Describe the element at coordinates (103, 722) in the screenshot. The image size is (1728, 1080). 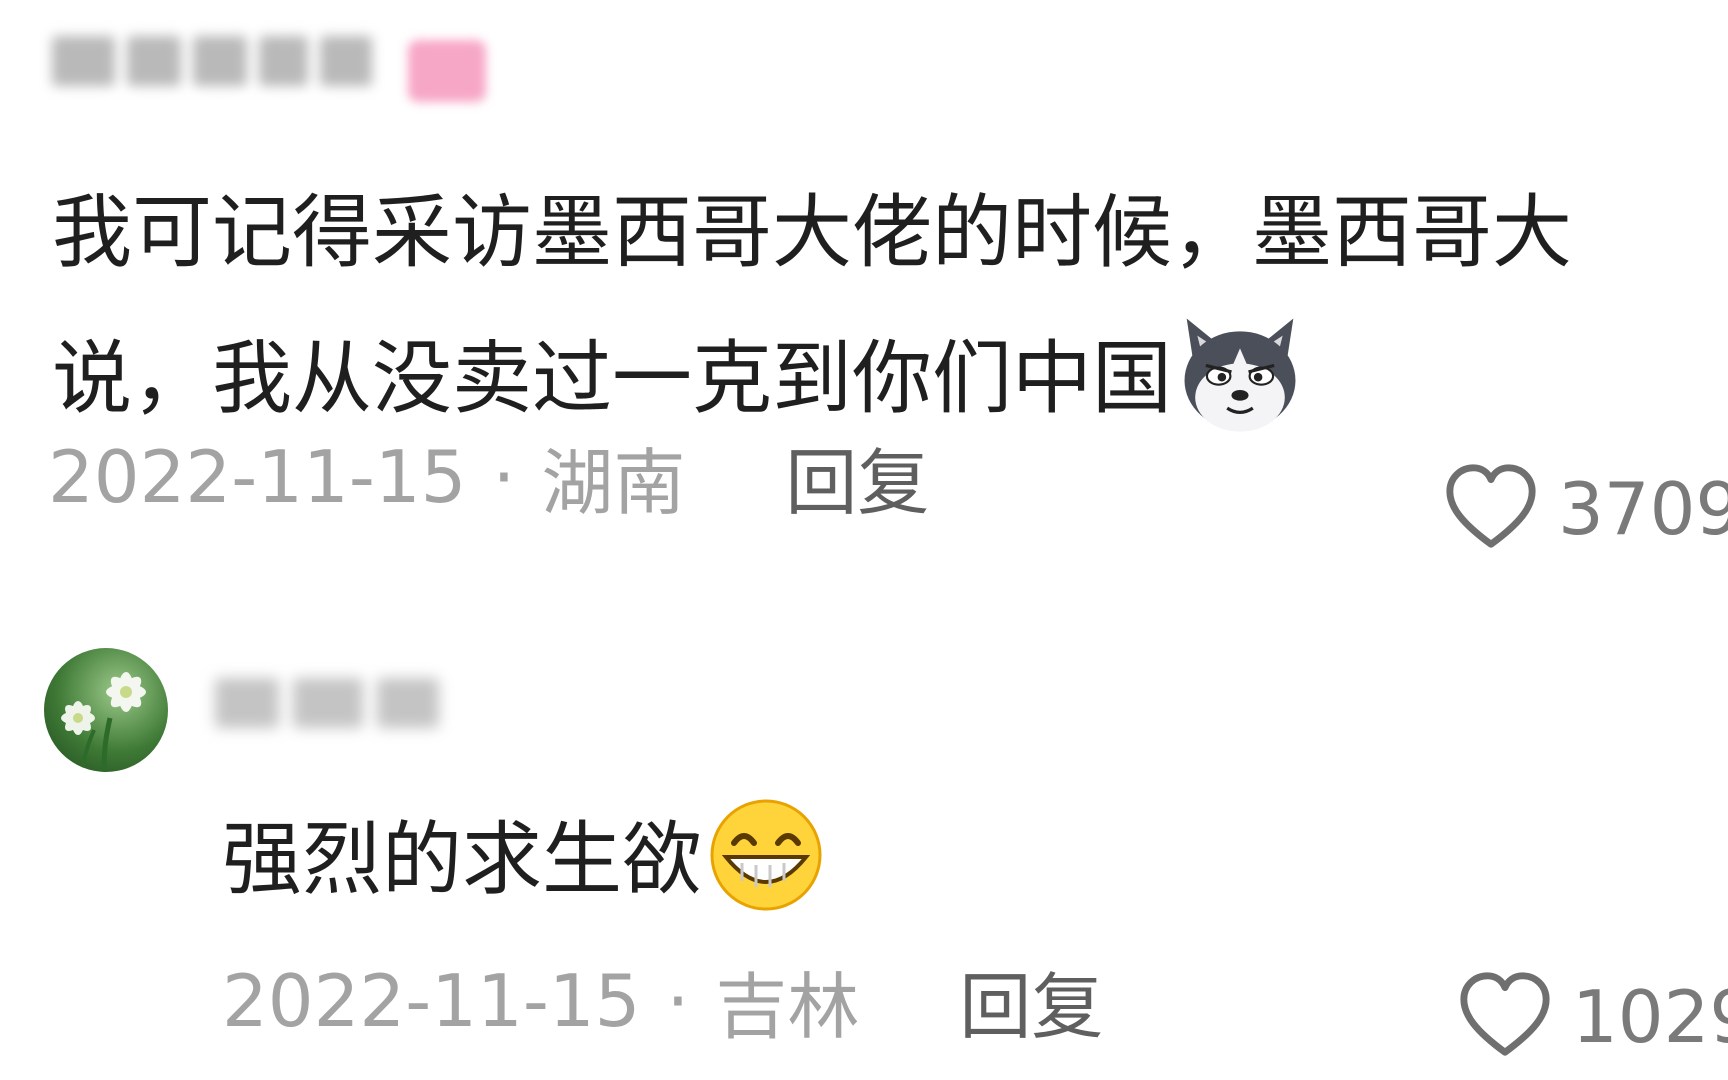
I see `avatar-flower-image` at that location.